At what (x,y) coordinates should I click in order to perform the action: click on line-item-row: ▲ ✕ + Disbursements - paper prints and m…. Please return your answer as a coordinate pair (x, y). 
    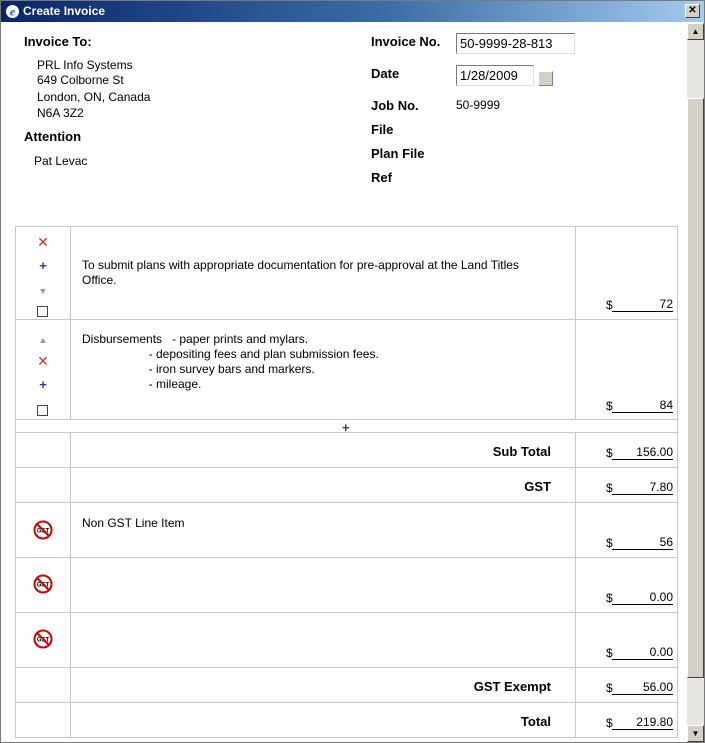
    Looking at the image, I should click on (346, 370).